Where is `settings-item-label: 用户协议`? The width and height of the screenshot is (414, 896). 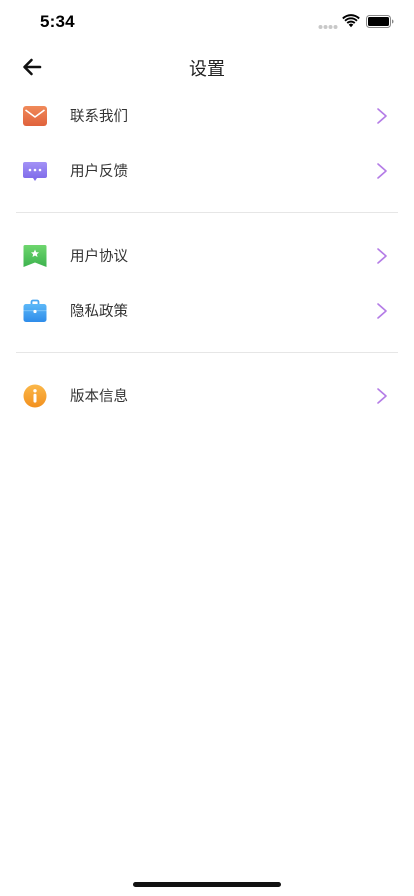 settings-item-label: 用户协议 is located at coordinates (99, 257).